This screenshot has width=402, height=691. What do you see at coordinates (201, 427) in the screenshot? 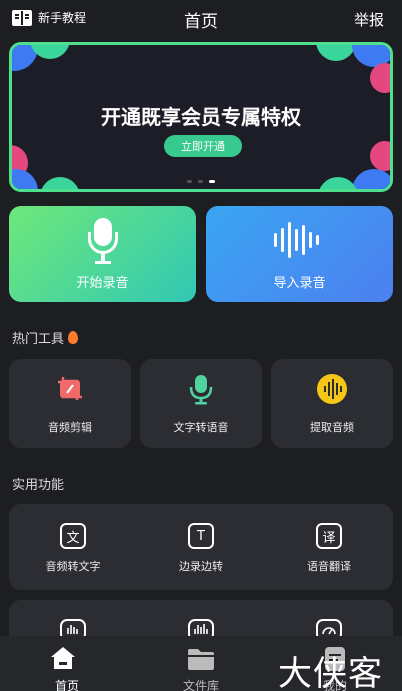
I see `text-to-speech-label: 文字转语音` at bounding box center [201, 427].